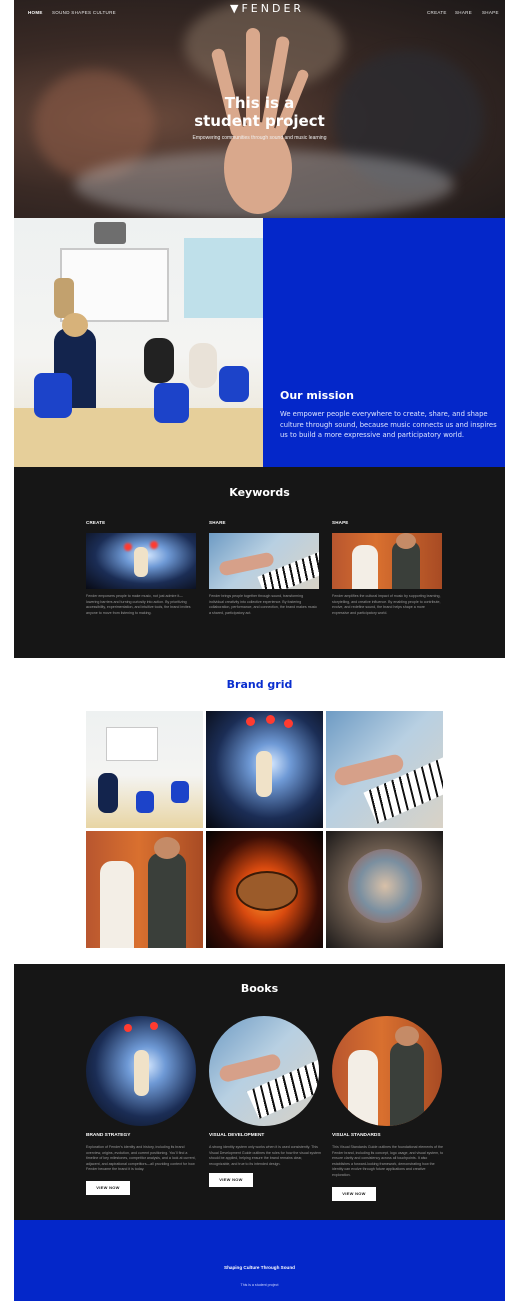 This screenshot has height=1301, width=505. I want to click on hero-title: This is a student project, so click(259, 112).